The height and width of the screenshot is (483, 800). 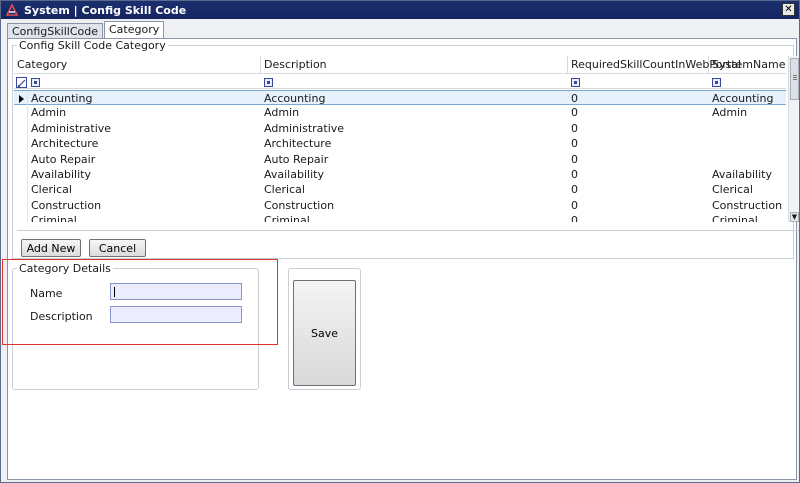 I want to click on filter-edit-icon, so click(x=21, y=82).